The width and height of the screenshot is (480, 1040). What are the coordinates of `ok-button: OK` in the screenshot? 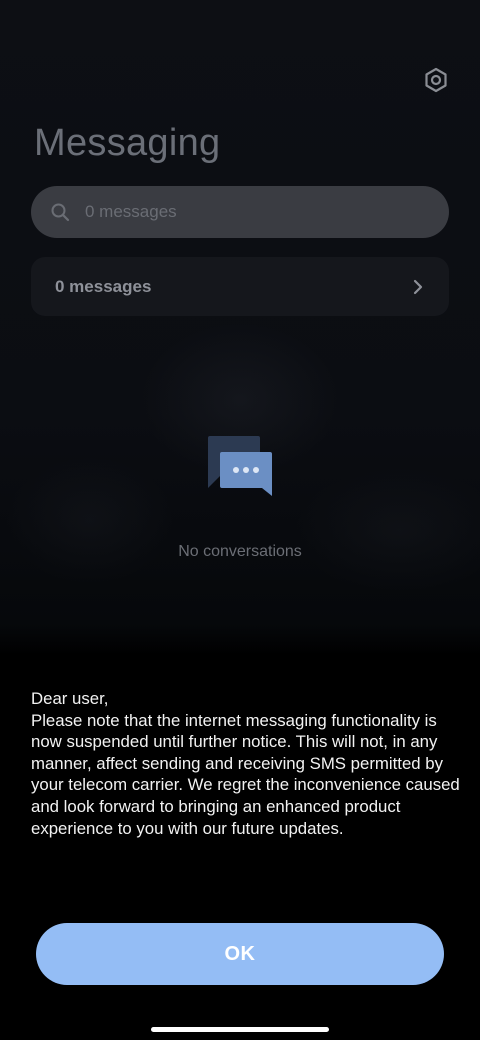 It's located at (240, 954).